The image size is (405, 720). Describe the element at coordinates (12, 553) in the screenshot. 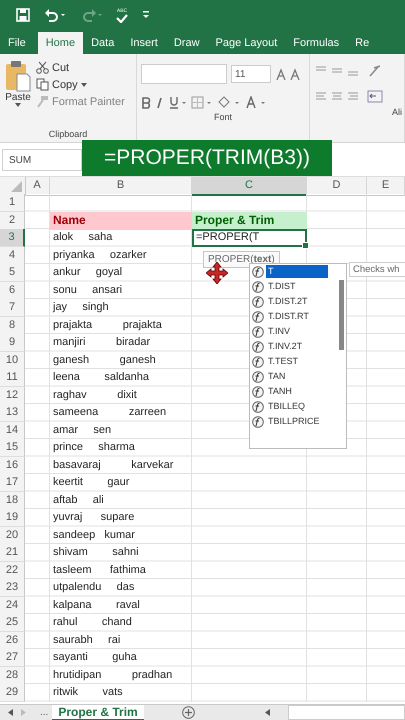

I see `row-header: 21` at that location.